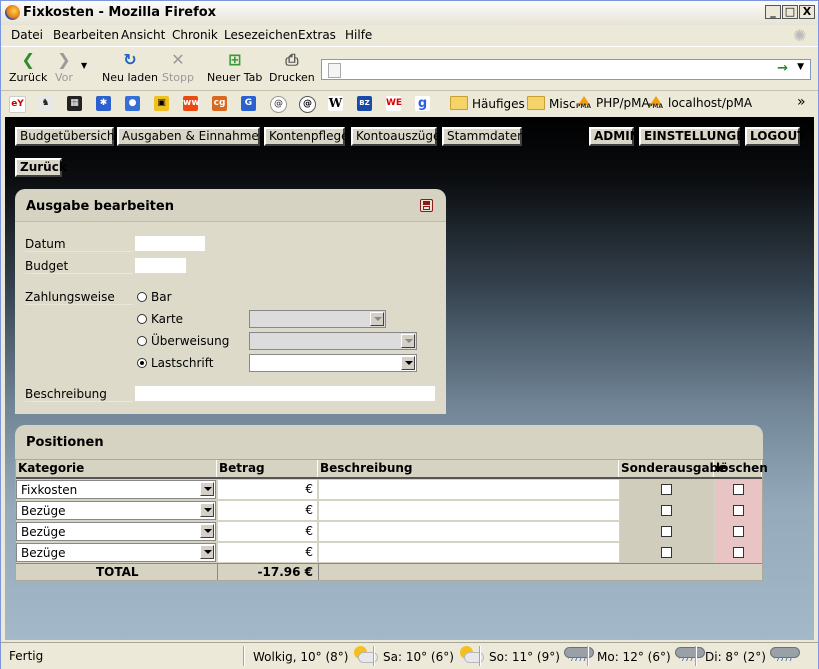 The width and height of the screenshot is (819, 669). What do you see at coordinates (317, 35) in the screenshot?
I see `menu-extras: Extras` at bounding box center [317, 35].